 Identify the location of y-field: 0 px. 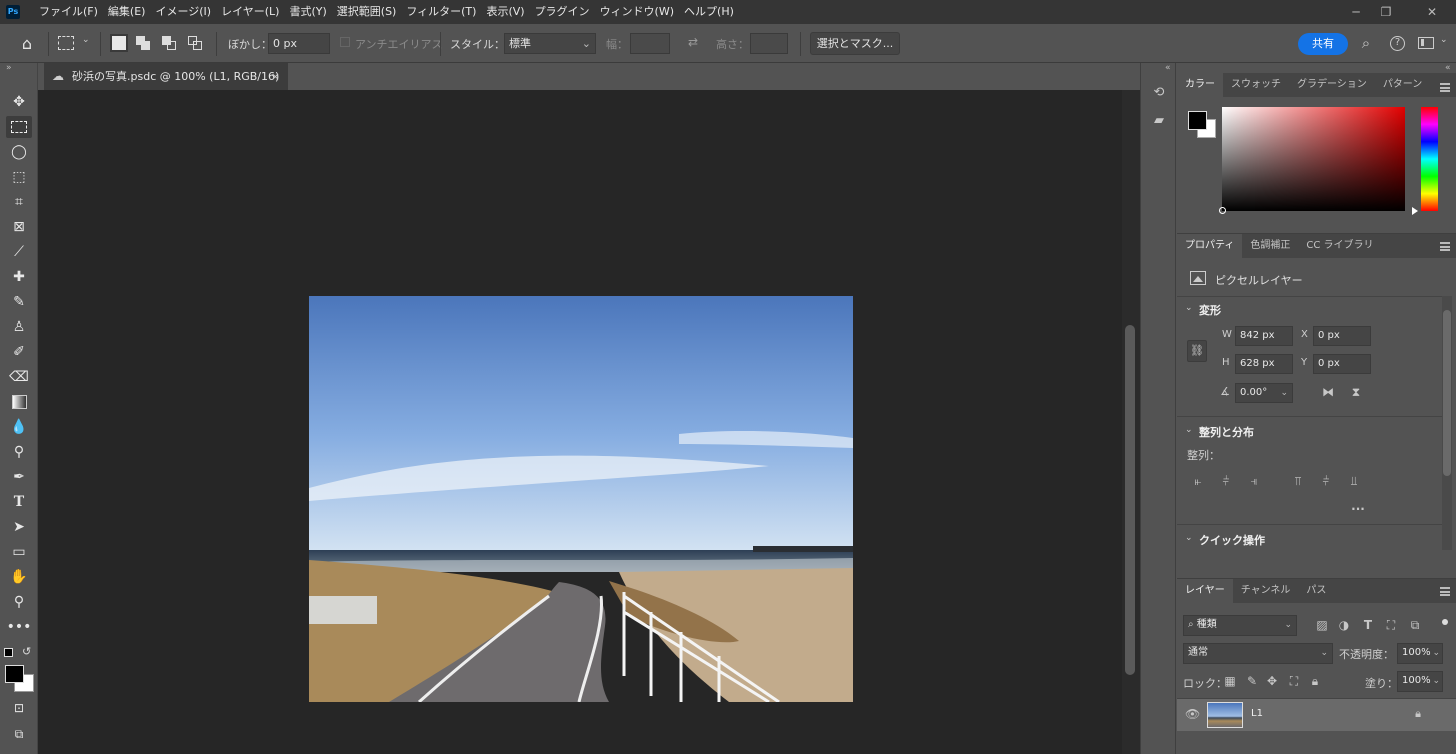
(1342, 364).